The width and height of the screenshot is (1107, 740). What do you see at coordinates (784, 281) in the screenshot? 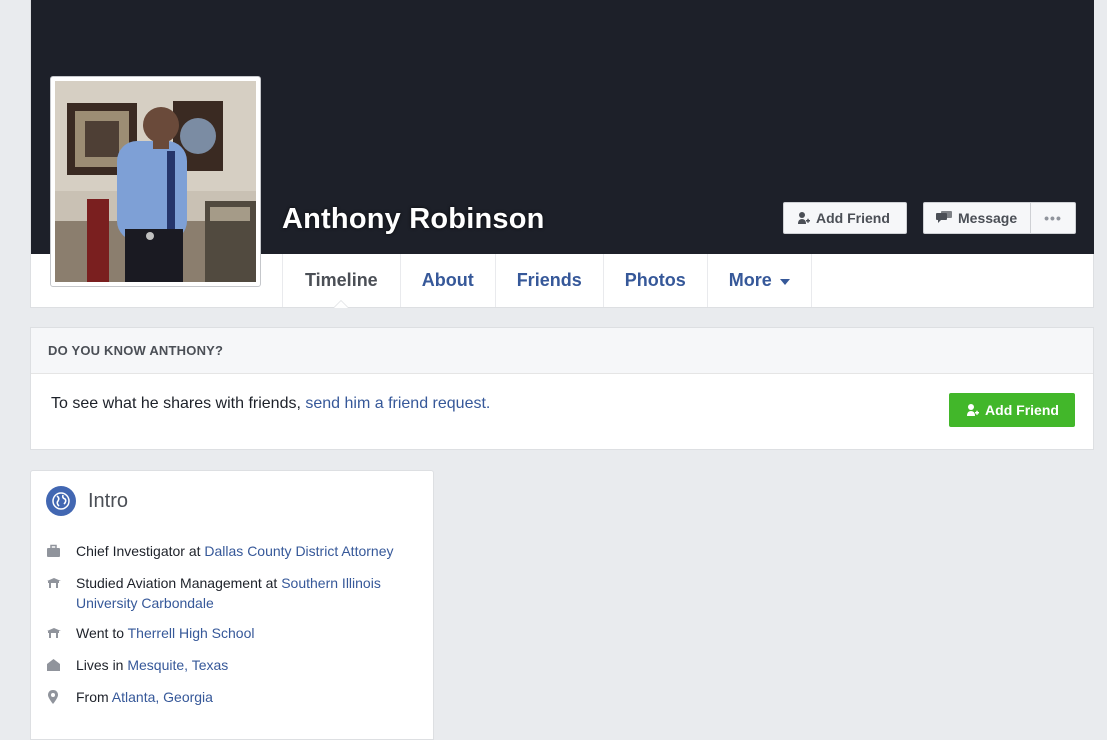
I see `caret-down-icon` at bounding box center [784, 281].